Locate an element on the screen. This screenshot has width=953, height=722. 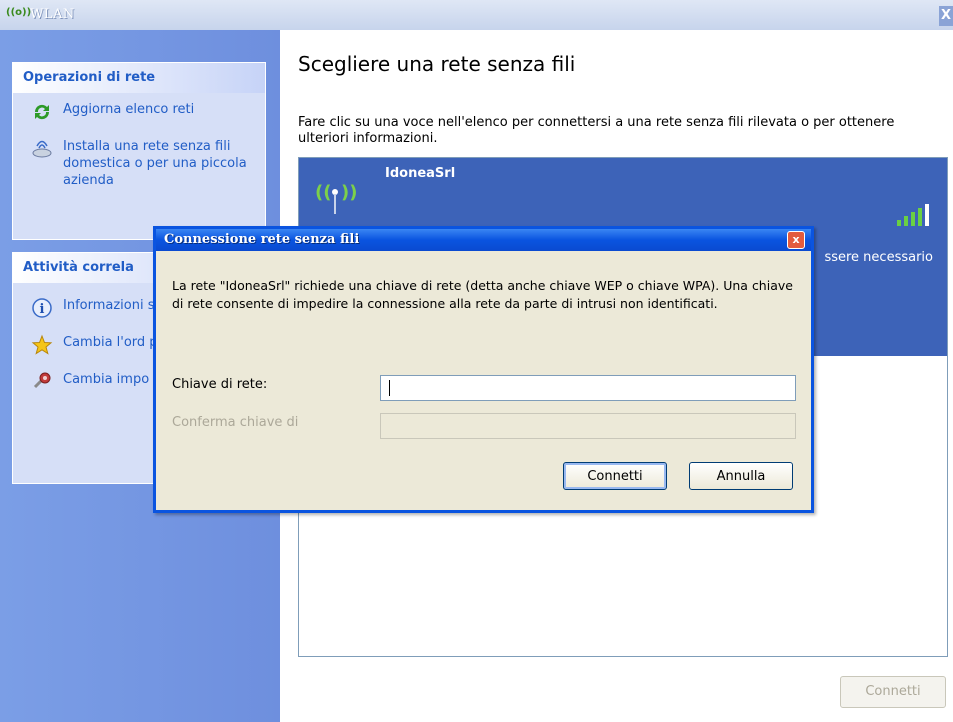
refresh-icon is located at coordinates (42, 112).